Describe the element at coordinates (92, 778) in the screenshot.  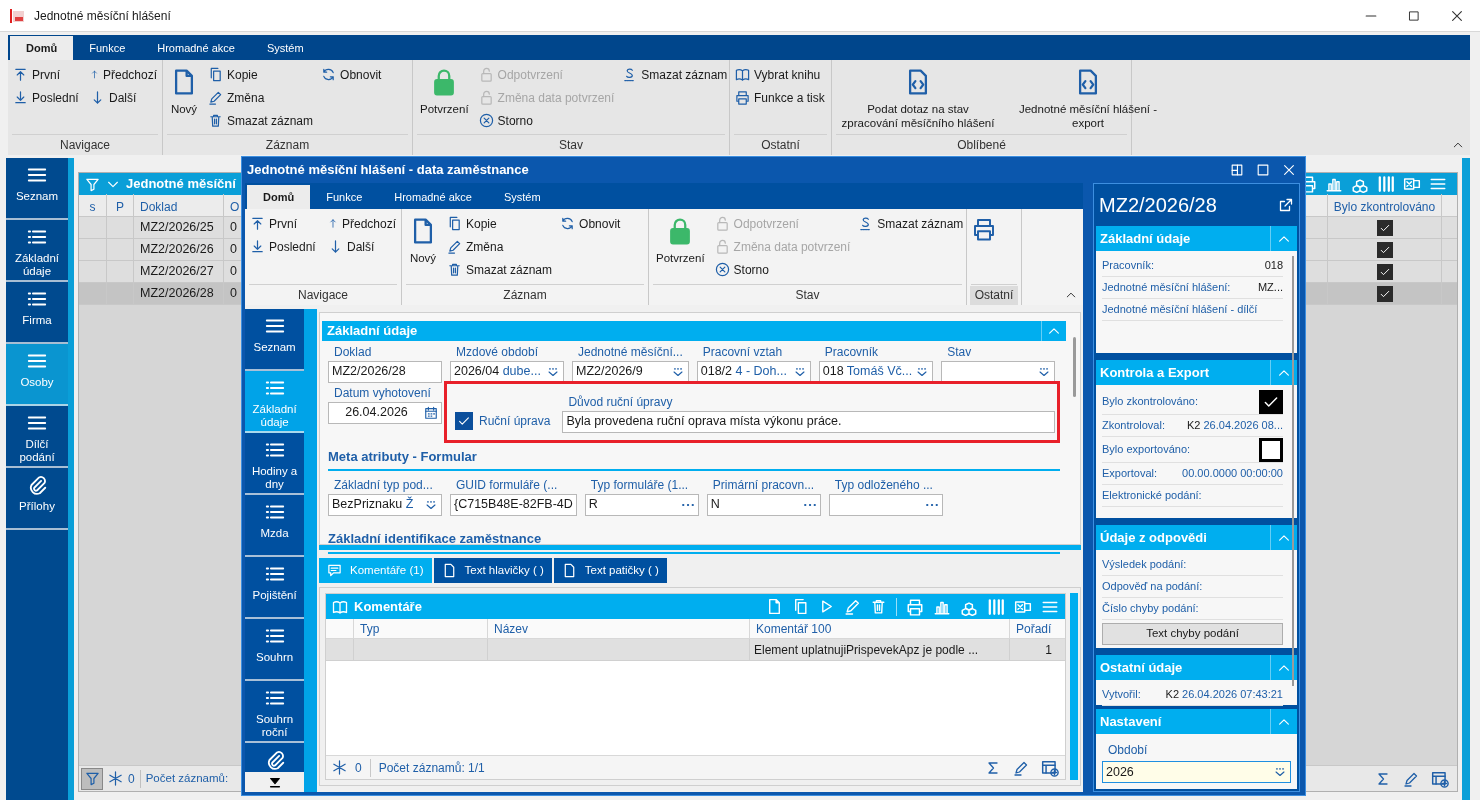
I see `filter-button` at that location.